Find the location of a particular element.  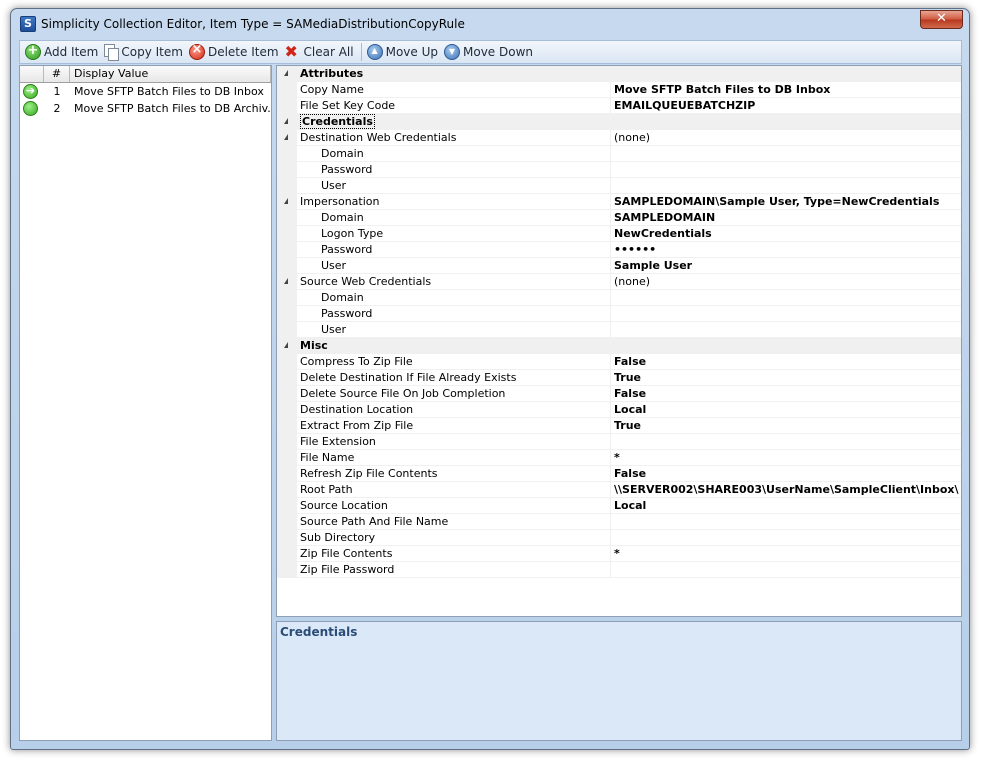

column-header-number: # is located at coordinates (57, 74).